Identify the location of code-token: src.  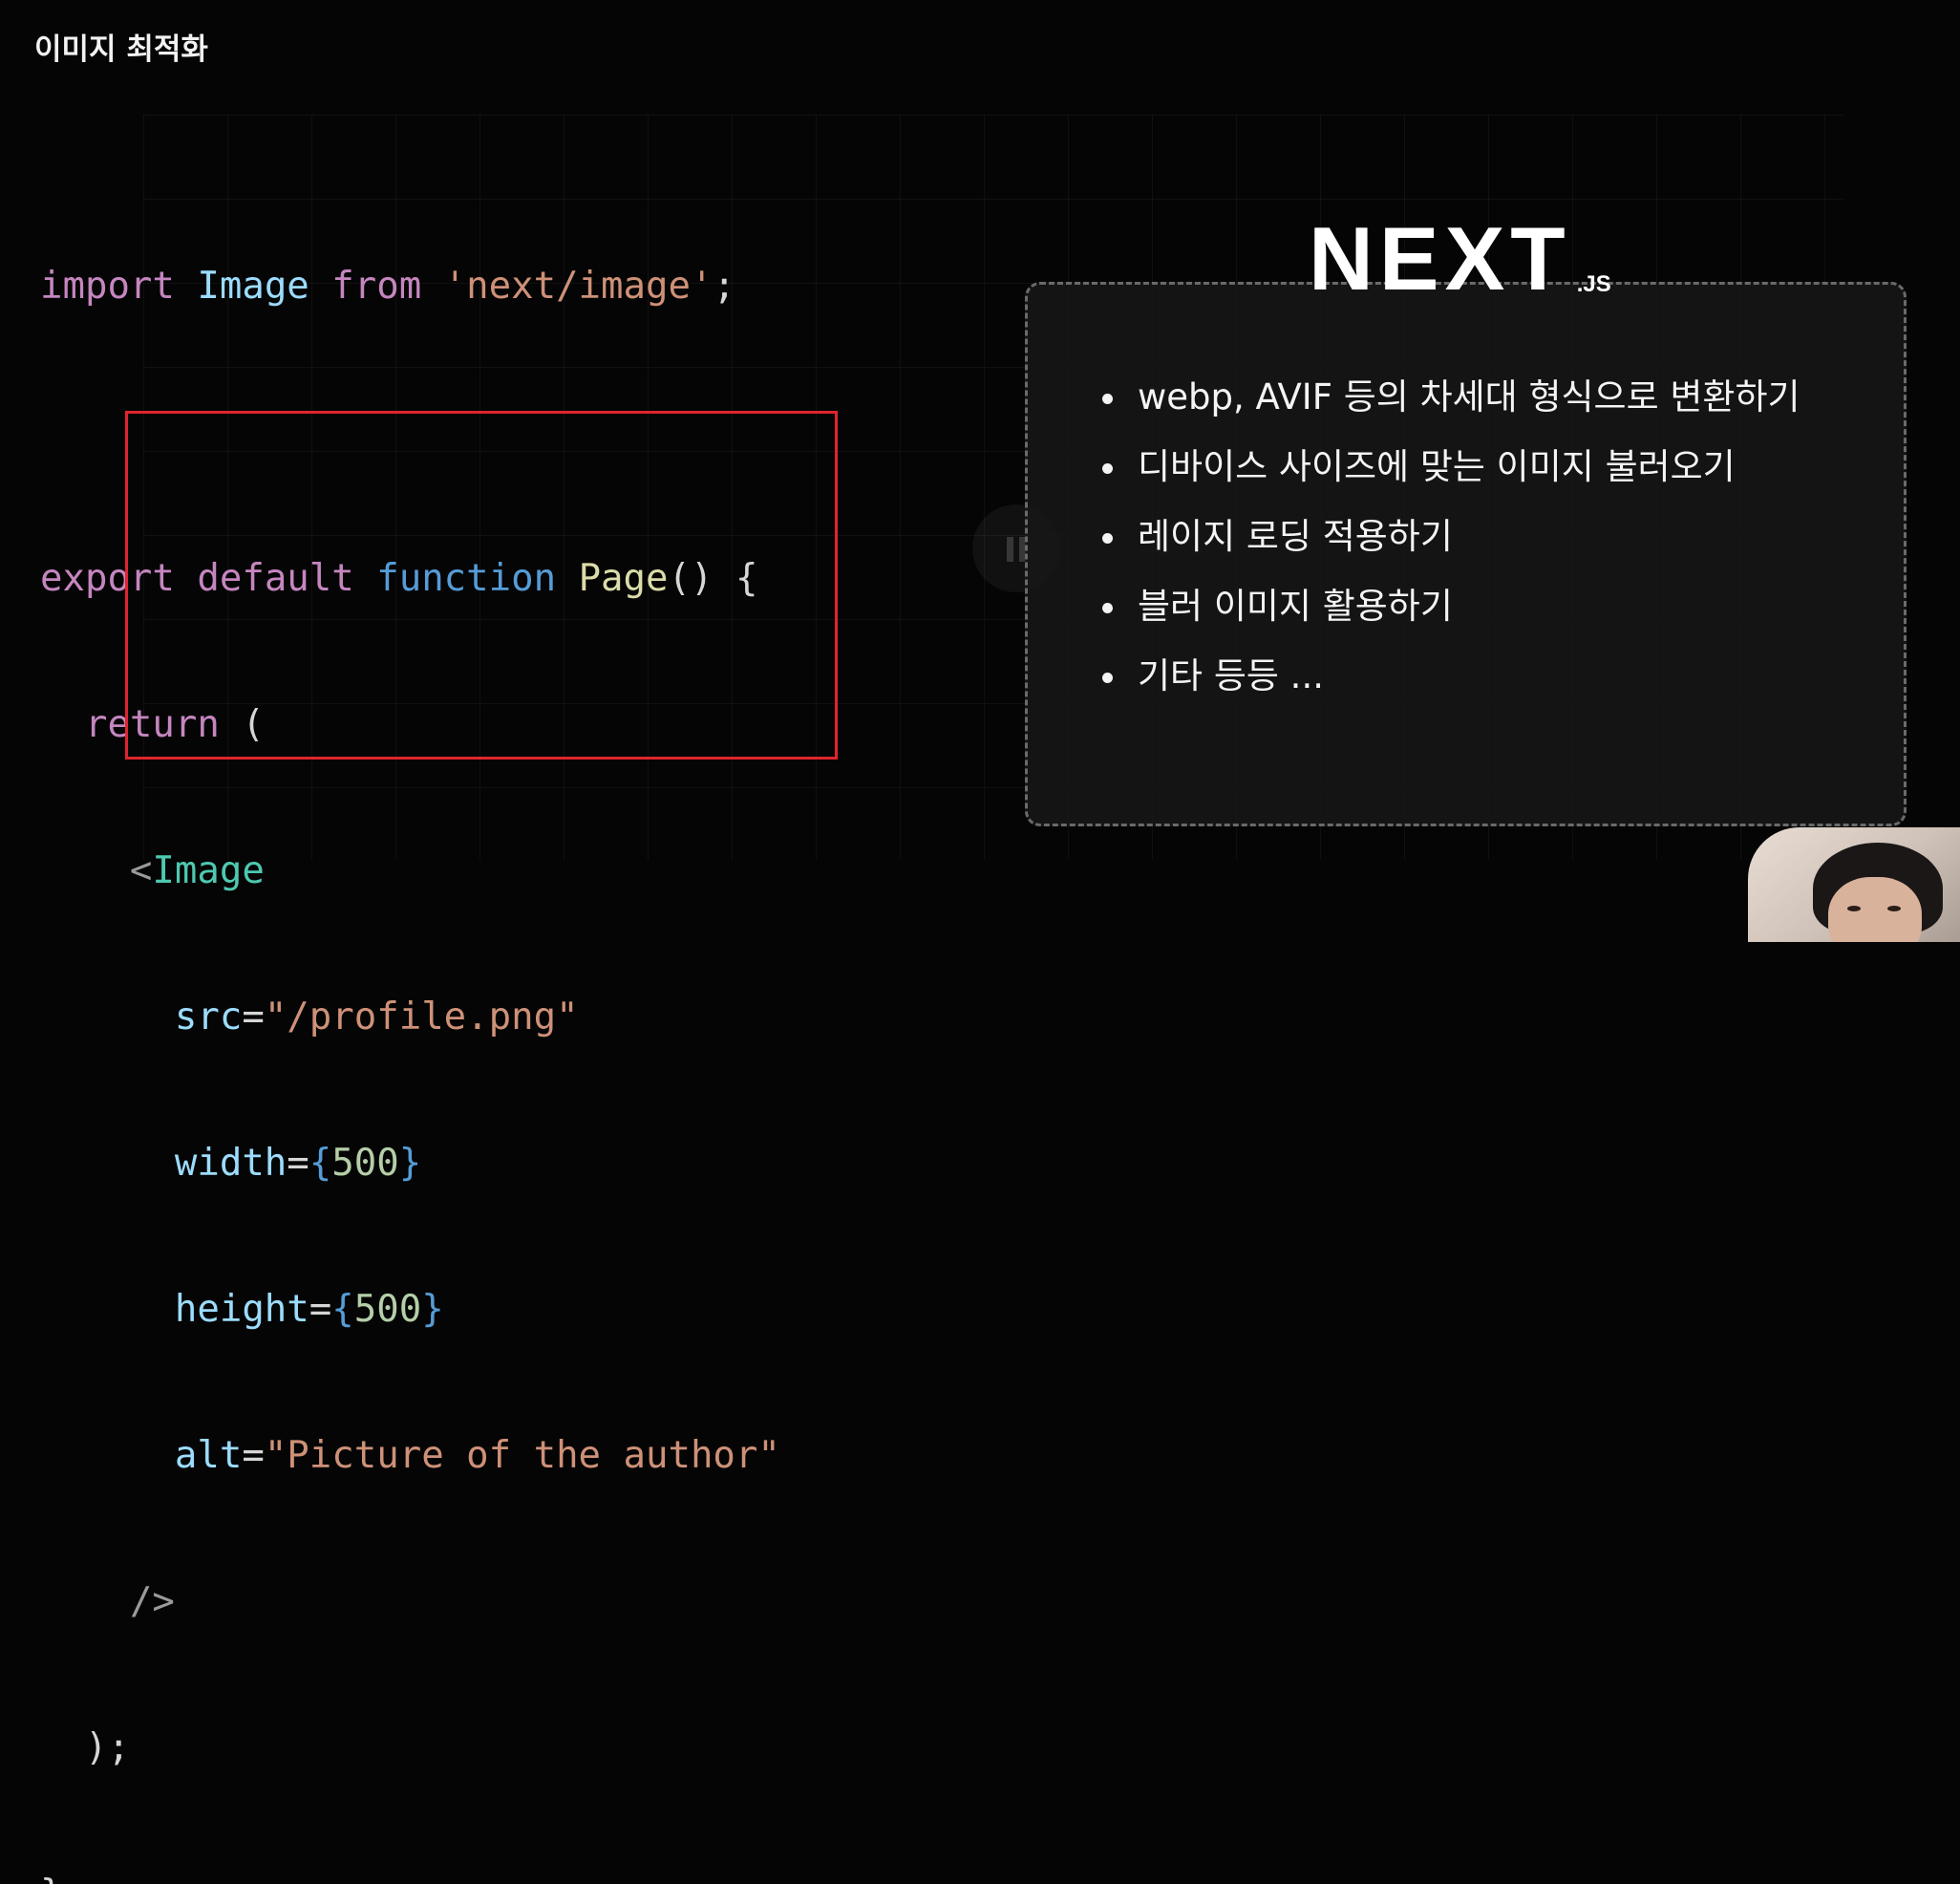
(208, 1017).